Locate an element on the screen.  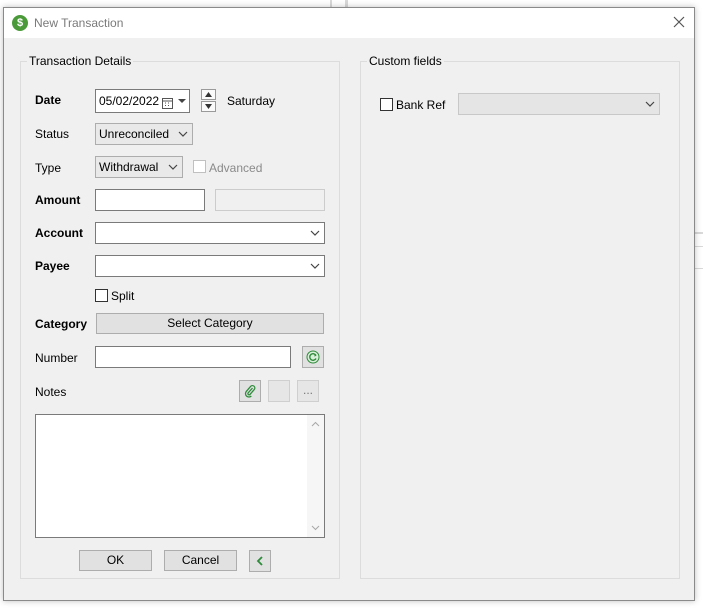
collapse-custom-fields-button is located at coordinates (260, 561).